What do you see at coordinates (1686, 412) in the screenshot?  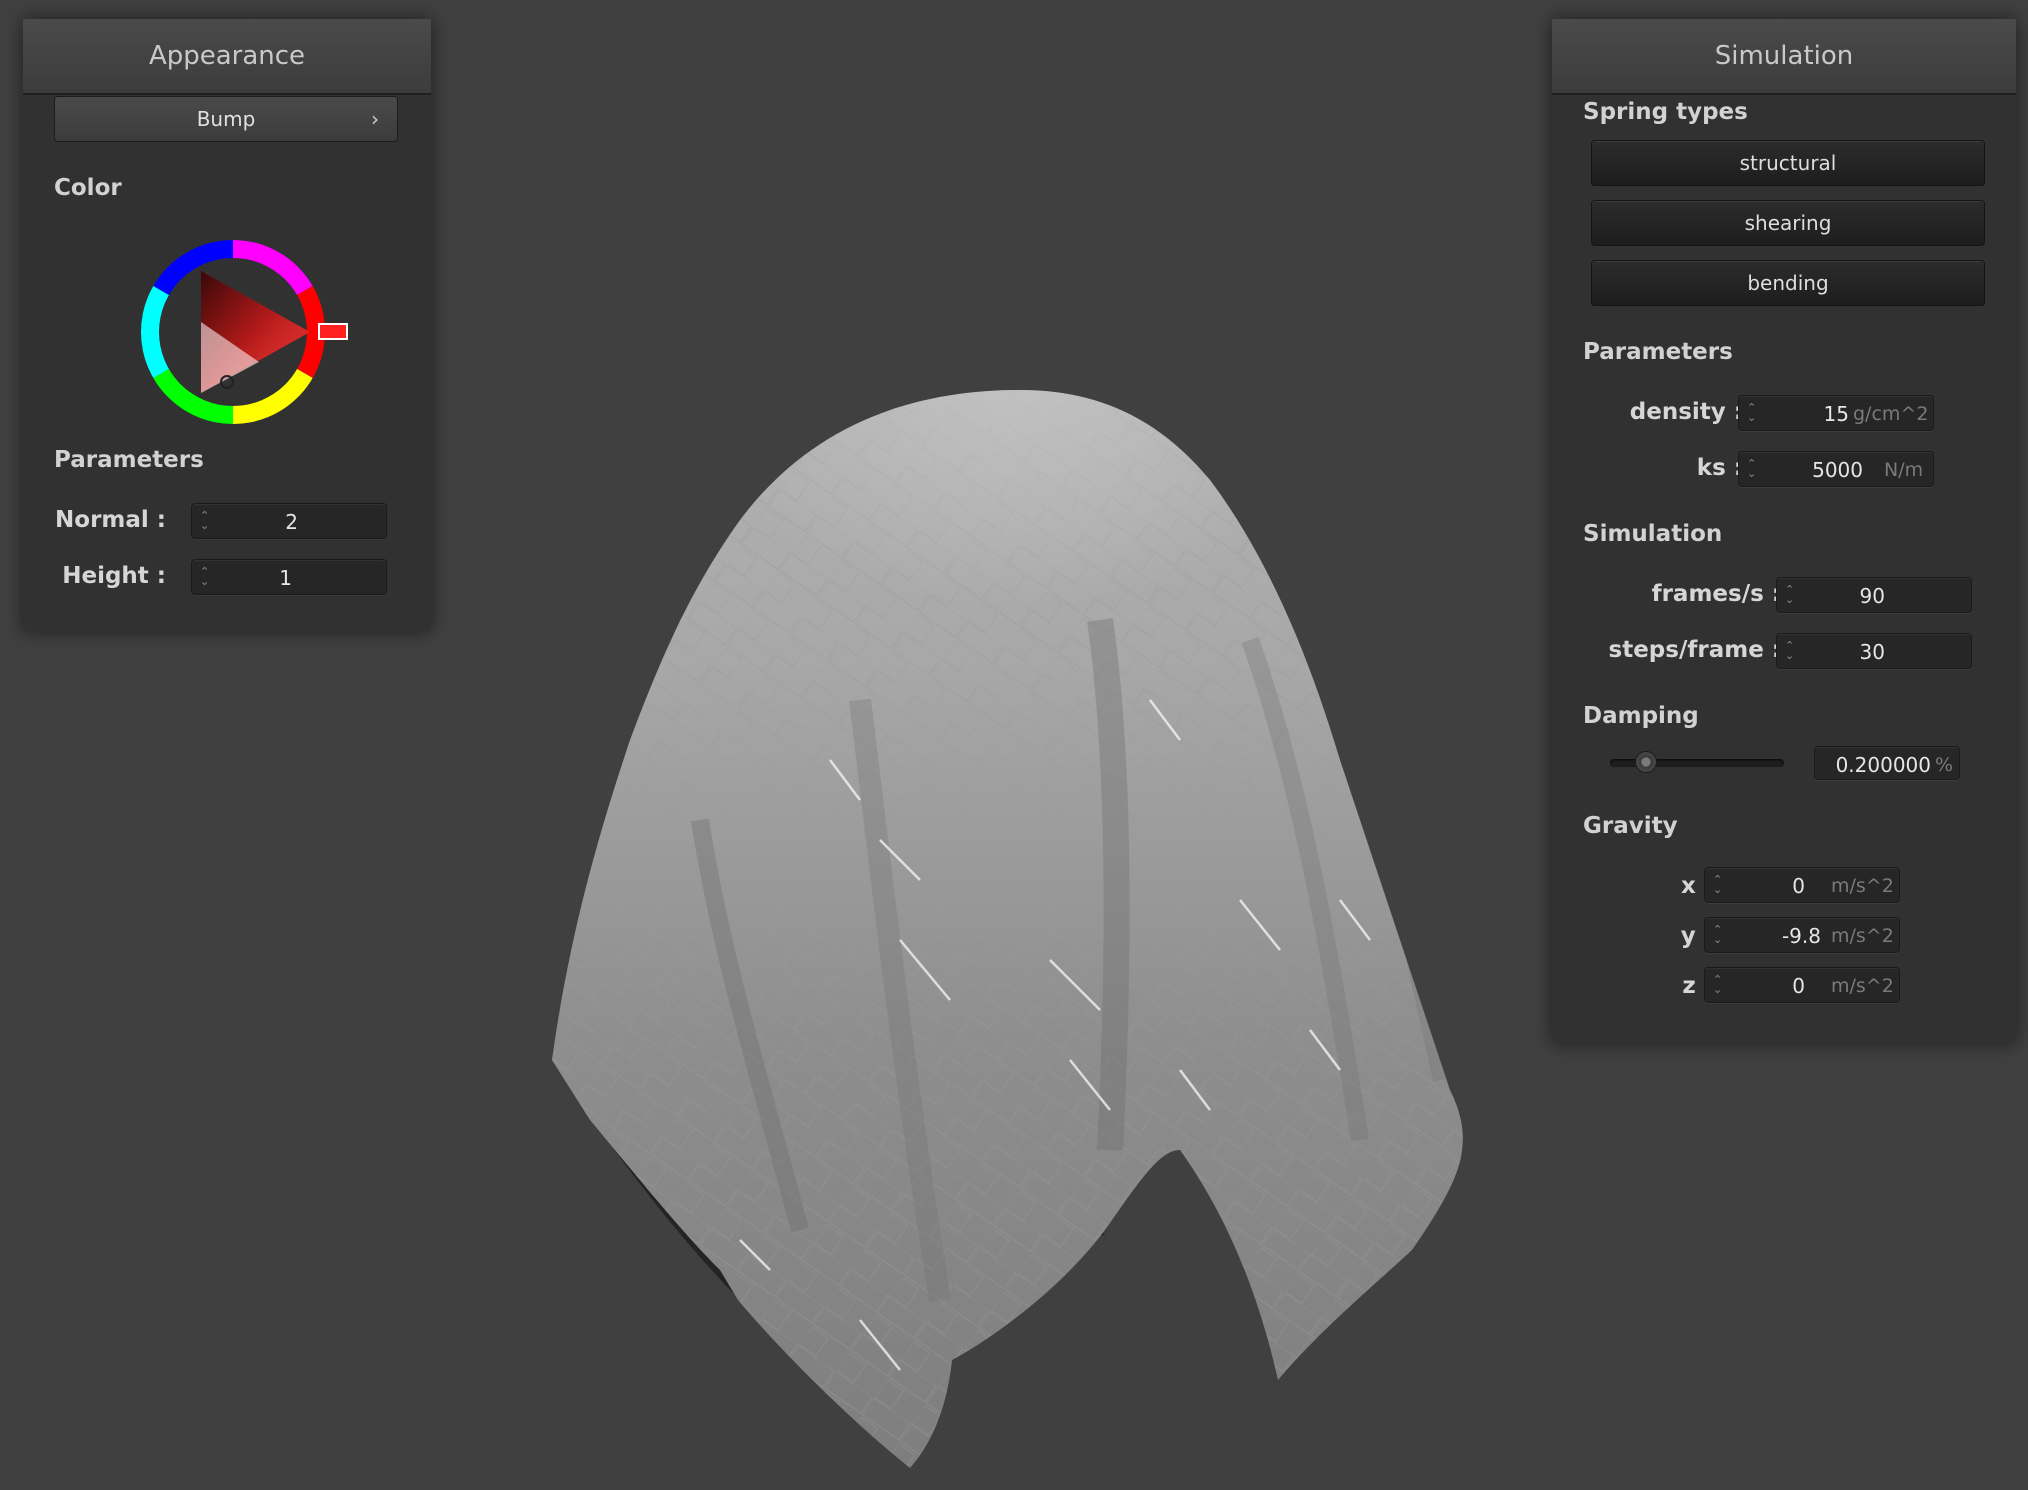 I see `density-label: density :` at bounding box center [1686, 412].